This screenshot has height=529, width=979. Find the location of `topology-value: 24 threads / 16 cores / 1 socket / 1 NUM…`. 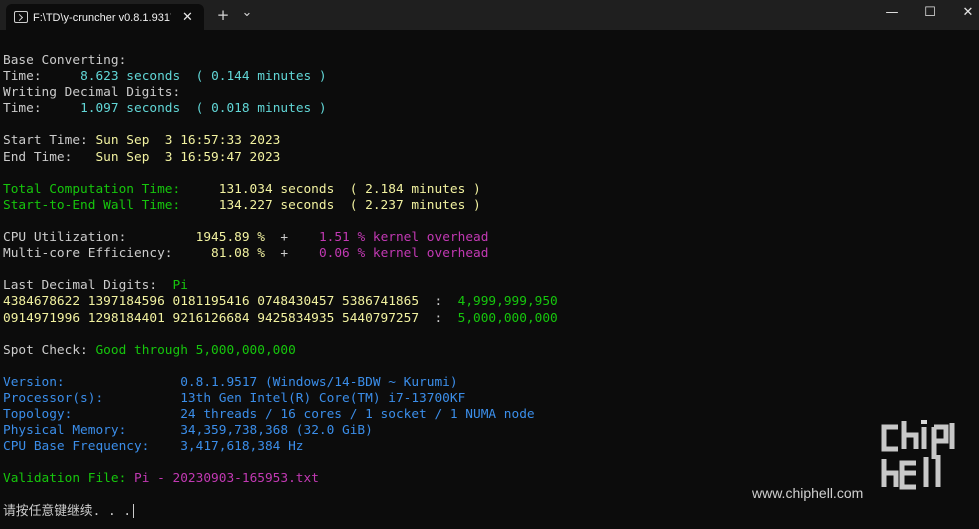

topology-value: 24 threads / 16 cores / 1 socket / 1 NUM… is located at coordinates (357, 415).